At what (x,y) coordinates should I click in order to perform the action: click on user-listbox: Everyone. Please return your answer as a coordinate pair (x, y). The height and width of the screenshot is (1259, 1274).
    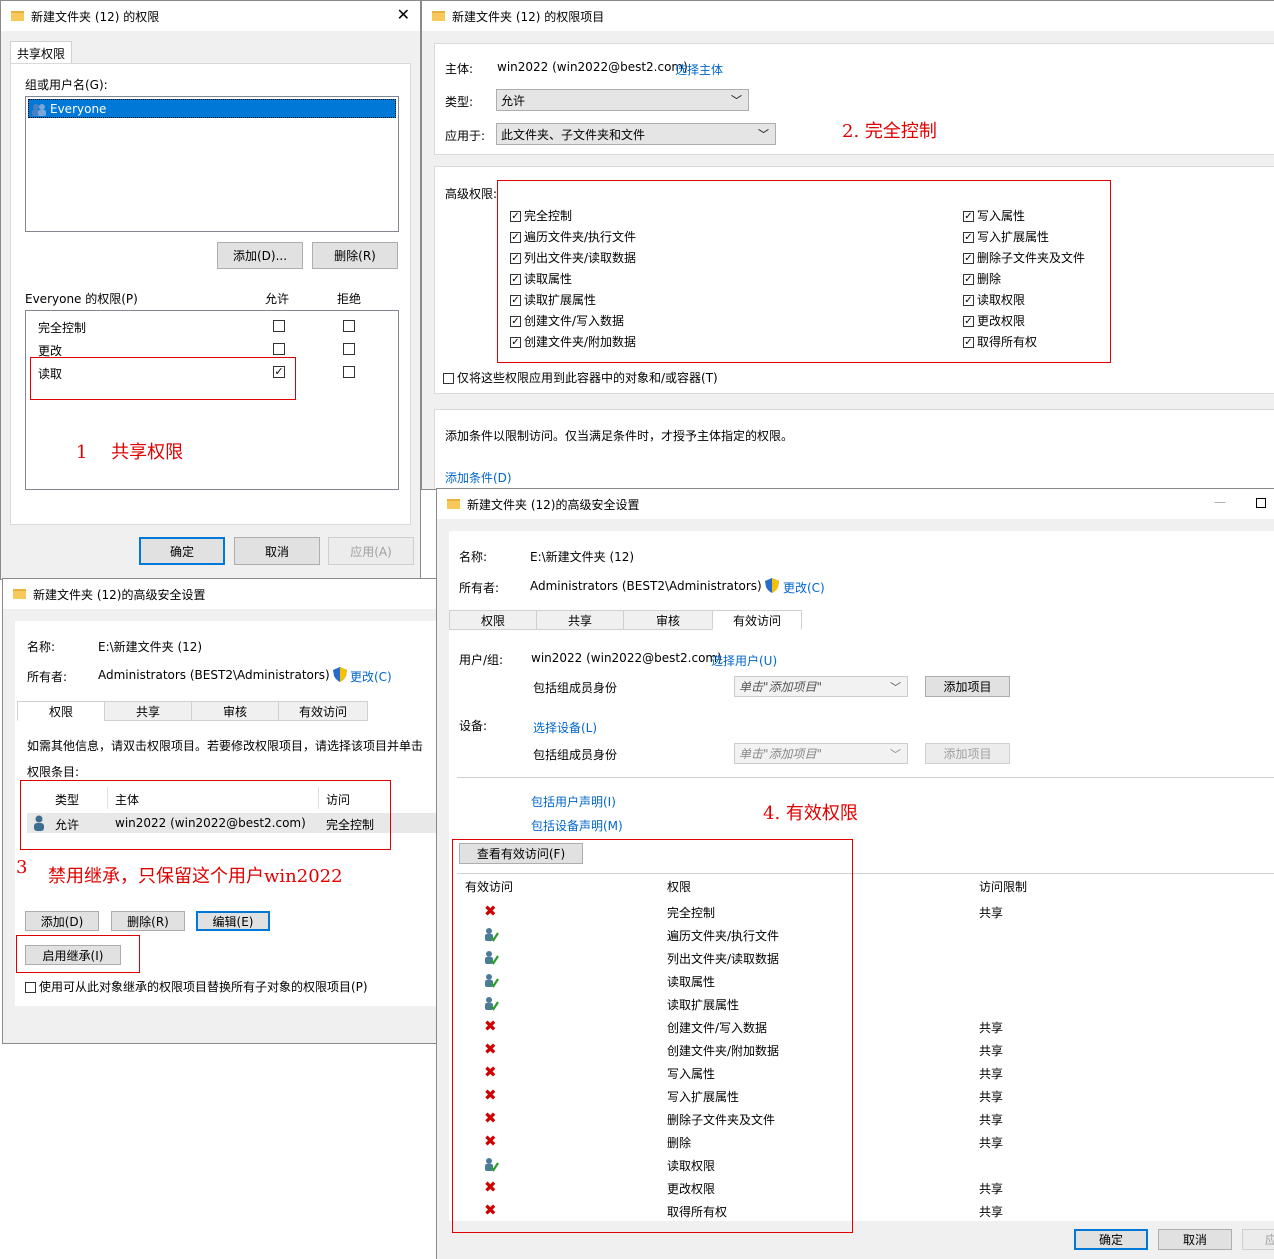
    Looking at the image, I should click on (212, 164).